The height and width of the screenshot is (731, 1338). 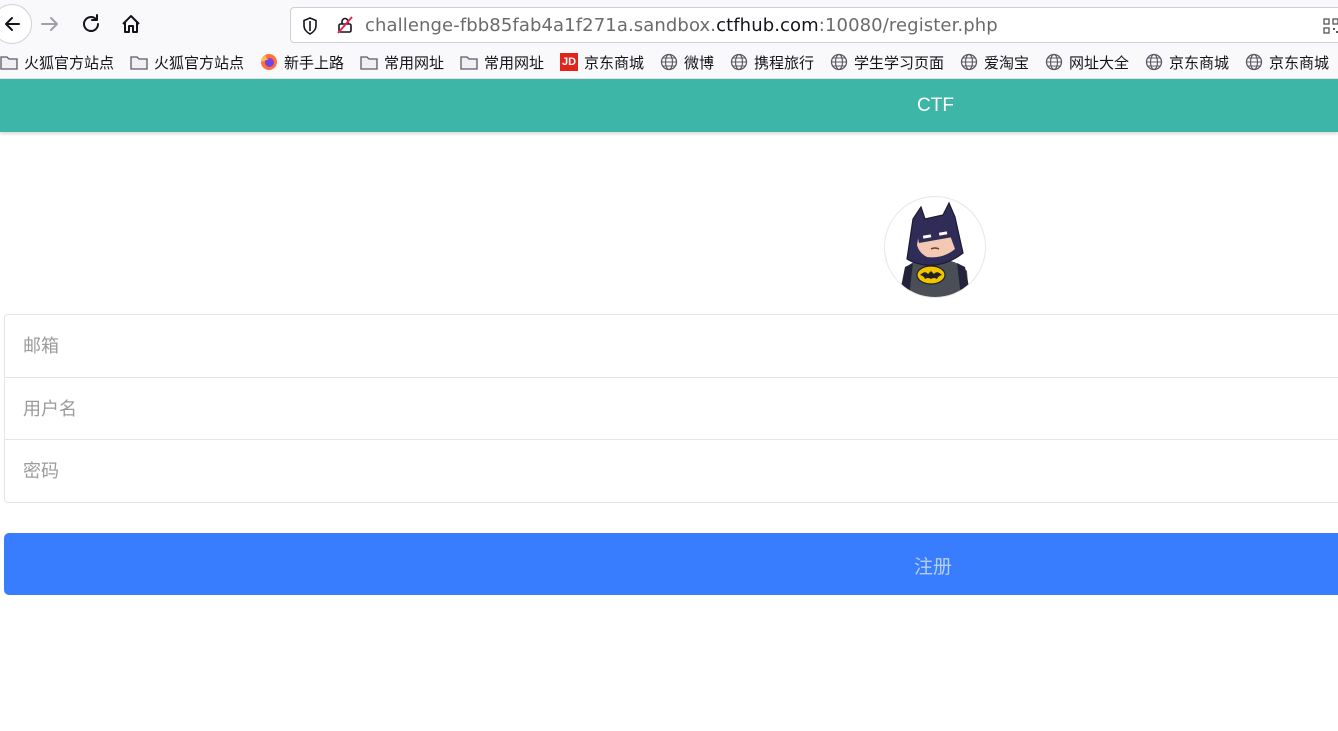 What do you see at coordinates (1330, 26) in the screenshot?
I see `qr-code-icon` at bounding box center [1330, 26].